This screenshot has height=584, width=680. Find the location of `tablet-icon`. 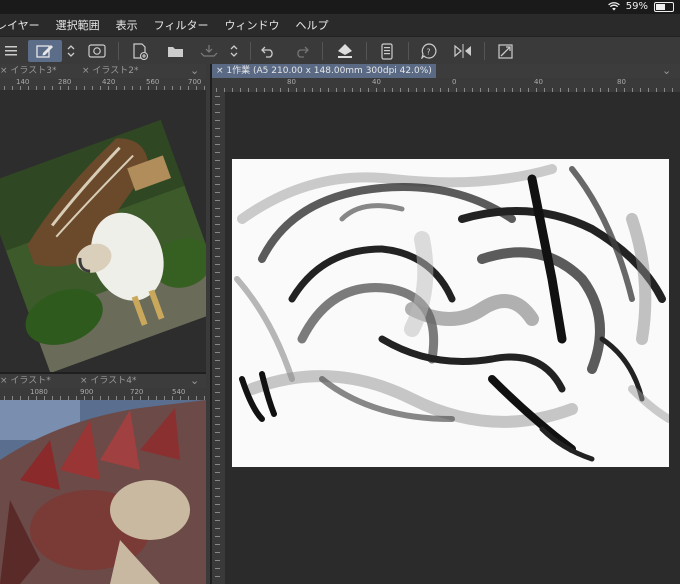

tablet-icon is located at coordinates (387, 51).